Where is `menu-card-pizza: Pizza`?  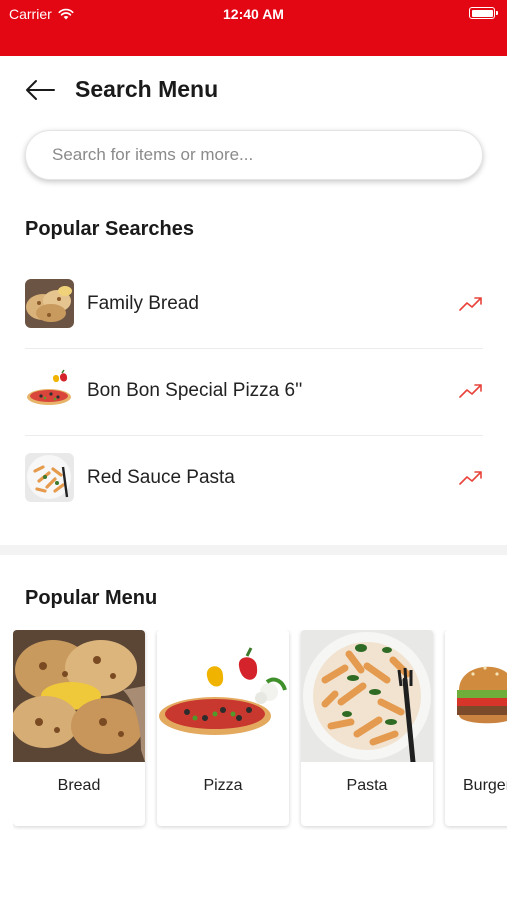
menu-card-pizza: Pizza is located at coordinates (223, 728).